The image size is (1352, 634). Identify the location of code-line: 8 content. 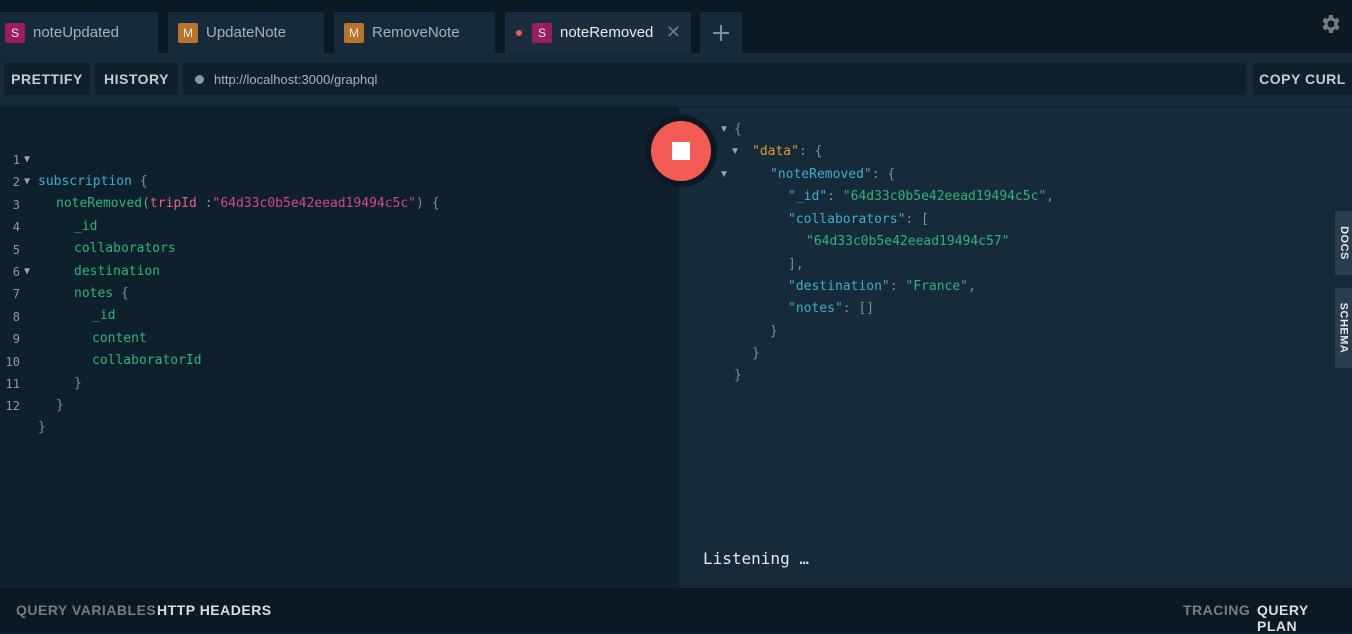
(79, 328).